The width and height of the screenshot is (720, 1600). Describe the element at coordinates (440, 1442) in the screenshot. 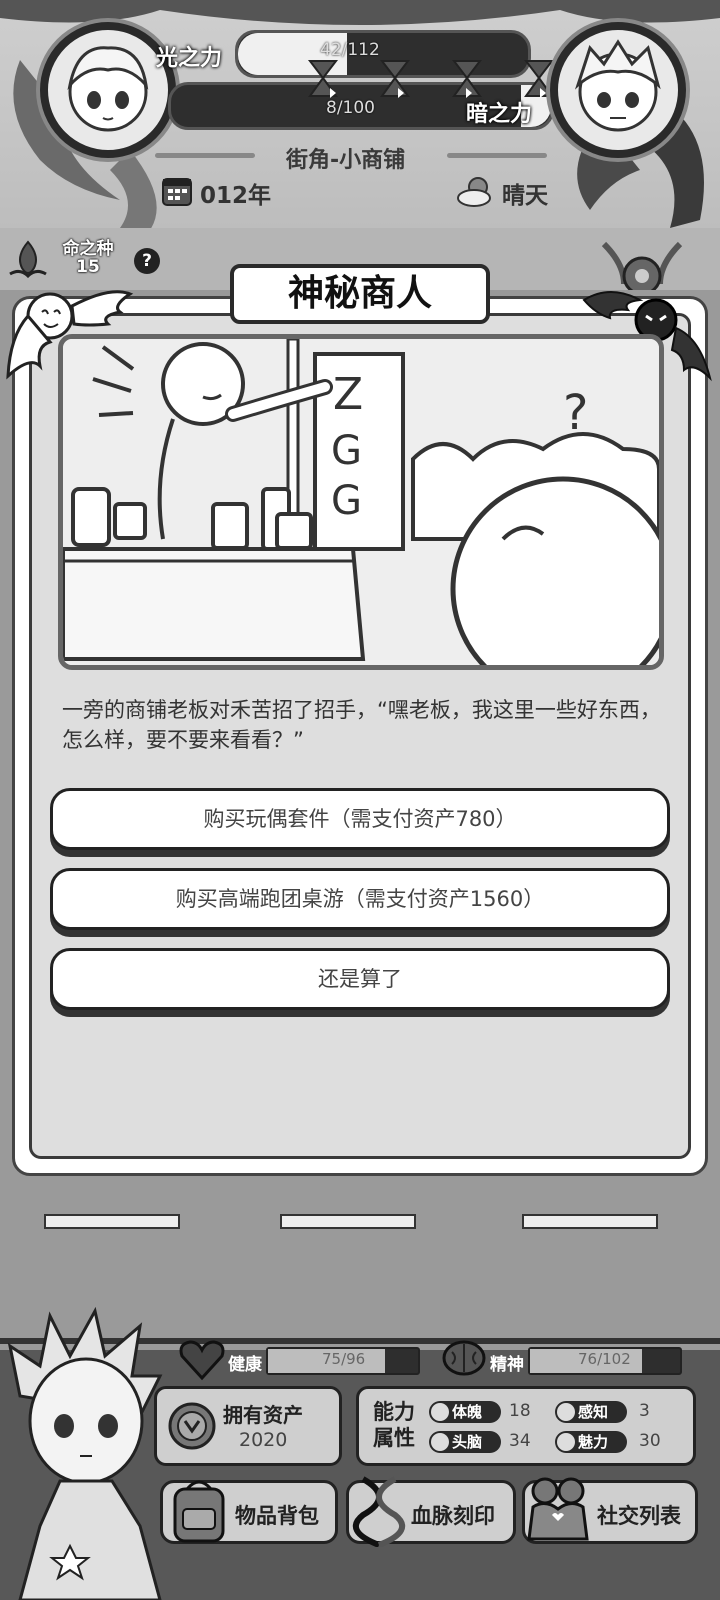

I see `intellect-icon` at that location.